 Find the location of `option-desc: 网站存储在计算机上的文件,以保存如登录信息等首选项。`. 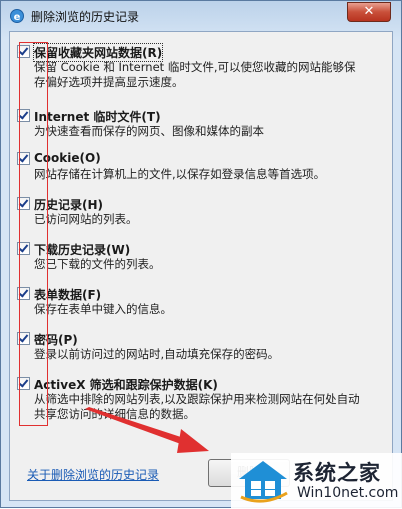

option-desc: 网站存储在计算机上的文件,以保存如登录信息等首选项。 is located at coordinates (180, 174).